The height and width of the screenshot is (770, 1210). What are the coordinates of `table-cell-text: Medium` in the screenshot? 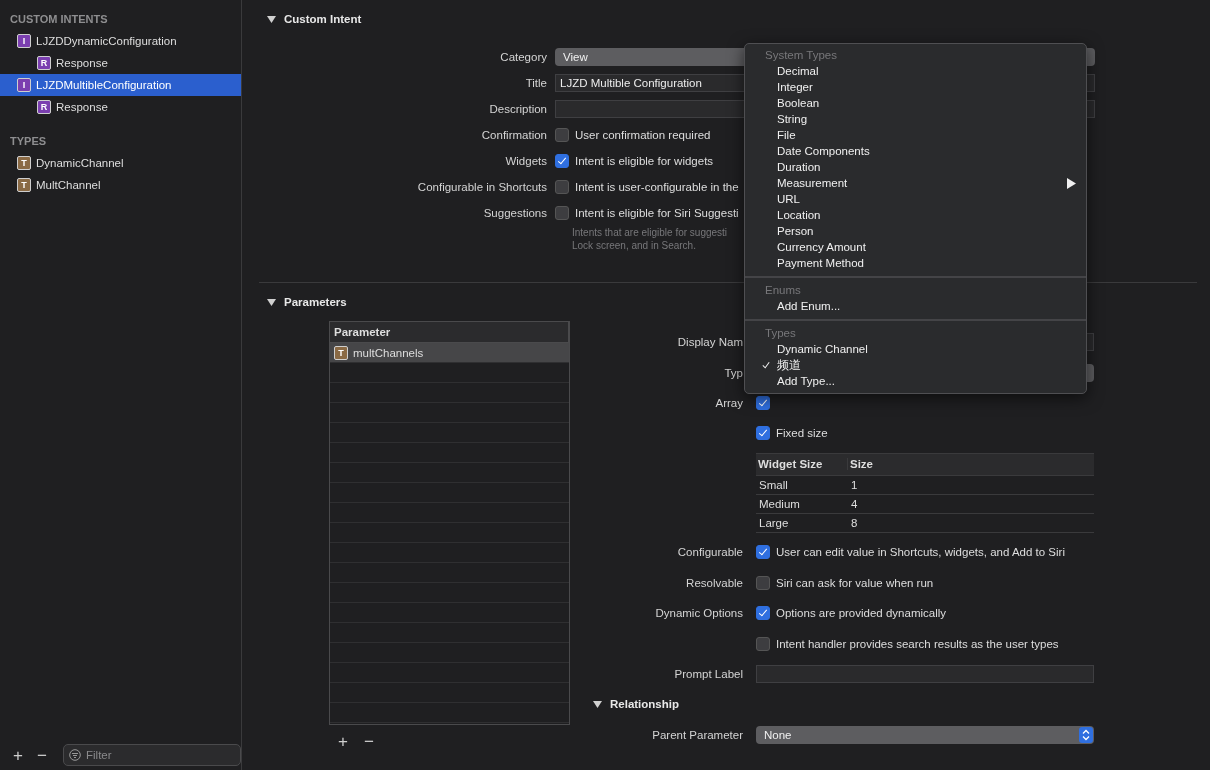 It's located at (779, 503).